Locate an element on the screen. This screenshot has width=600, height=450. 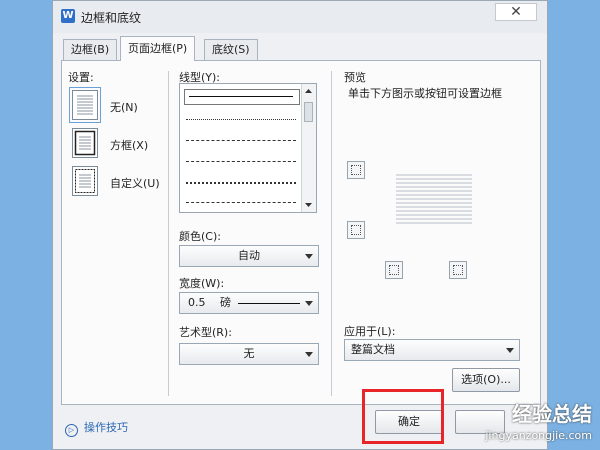
watermark-url: jingyanzongjie.com is located at coordinates (538, 435).